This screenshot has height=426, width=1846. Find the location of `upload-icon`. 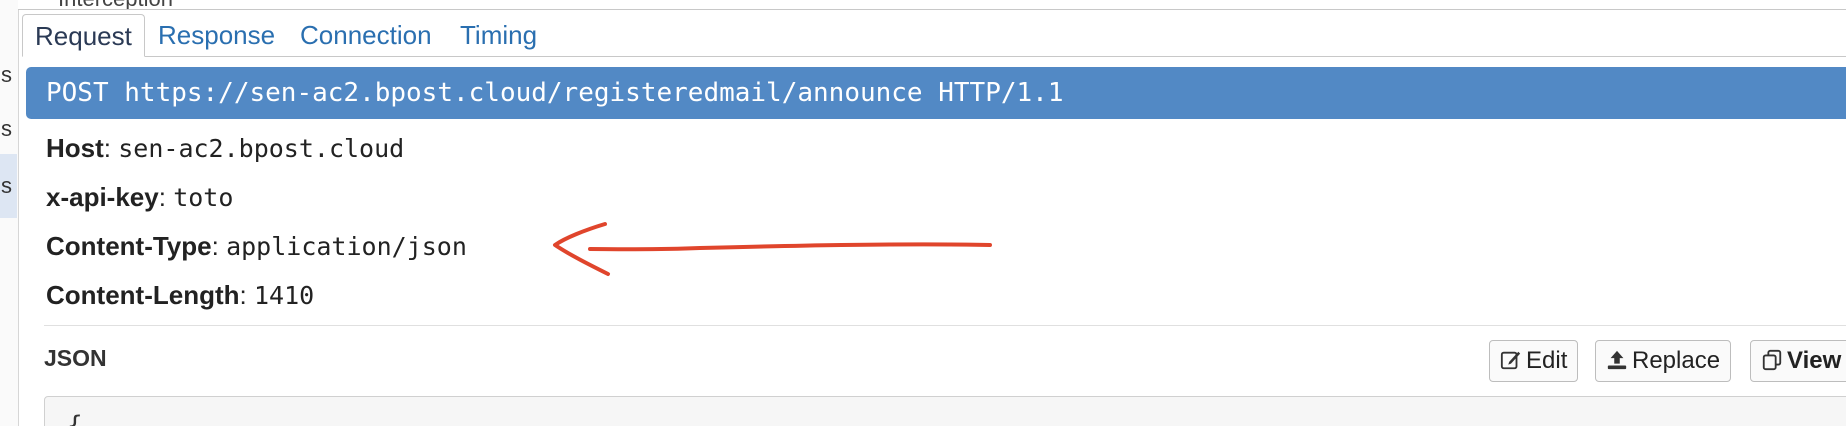

upload-icon is located at coordinates (1617, 360).